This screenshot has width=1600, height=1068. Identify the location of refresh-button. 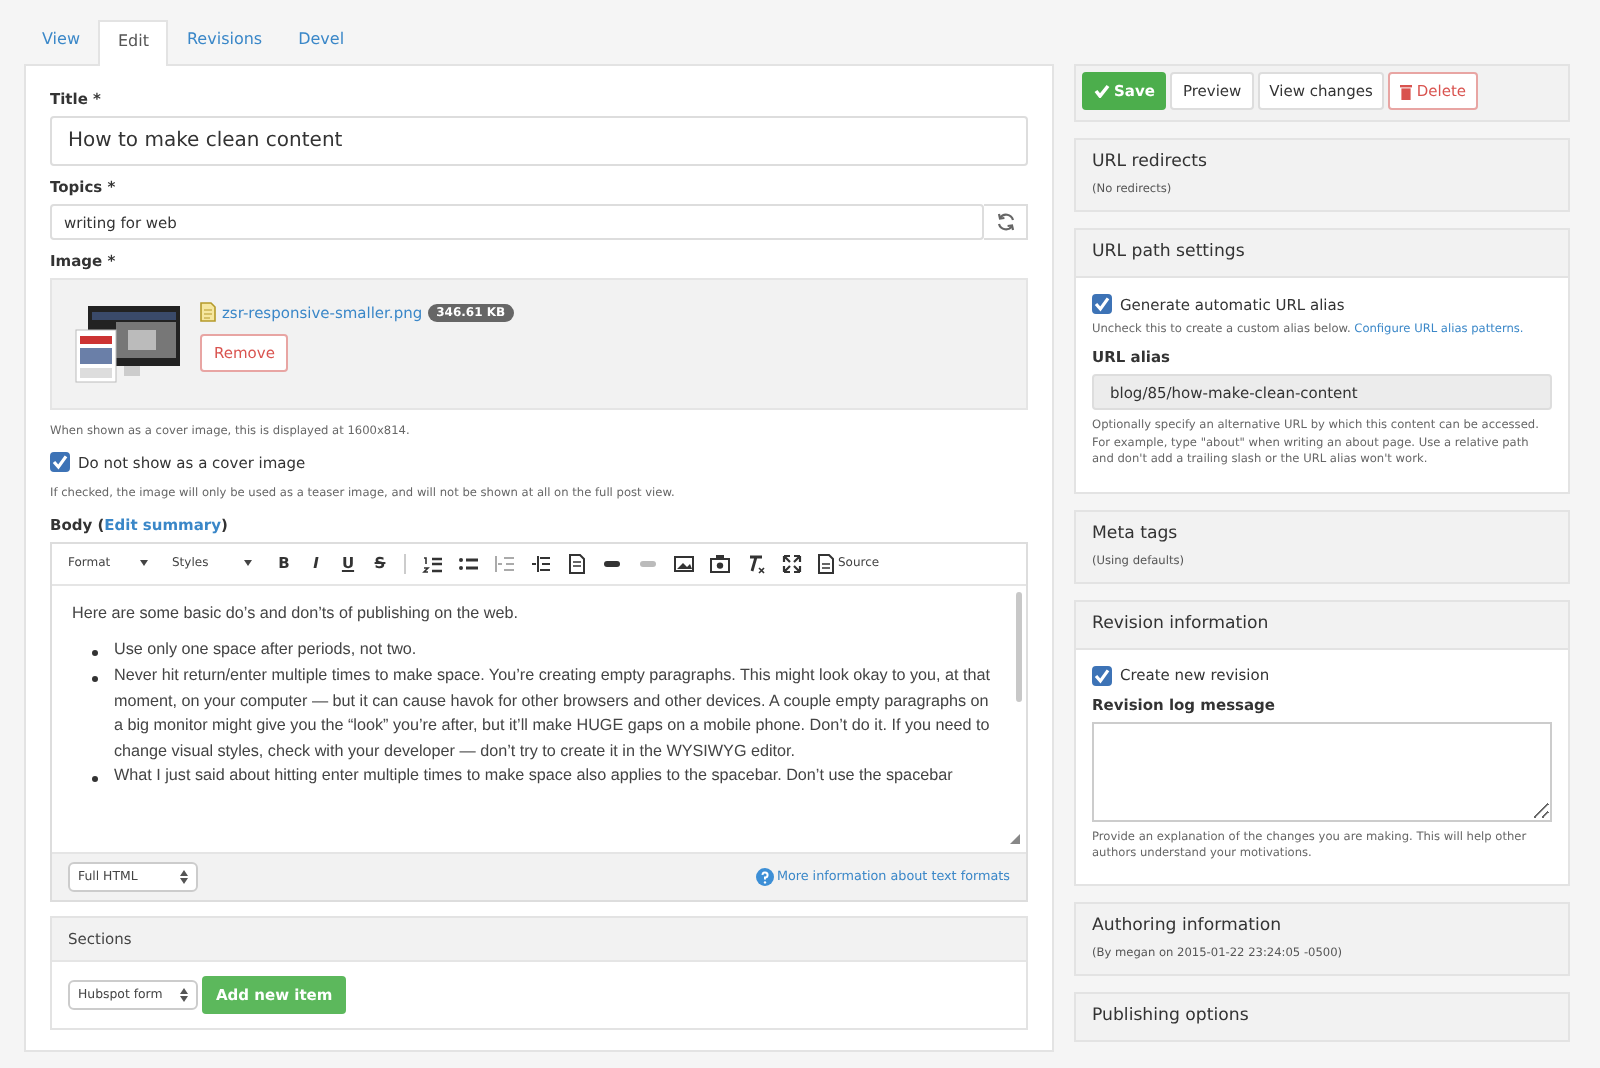
(1006, 222).